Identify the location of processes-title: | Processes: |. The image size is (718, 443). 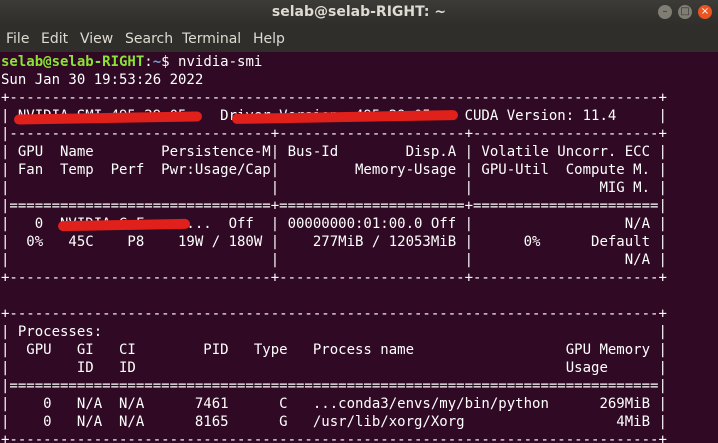
(334, 332).